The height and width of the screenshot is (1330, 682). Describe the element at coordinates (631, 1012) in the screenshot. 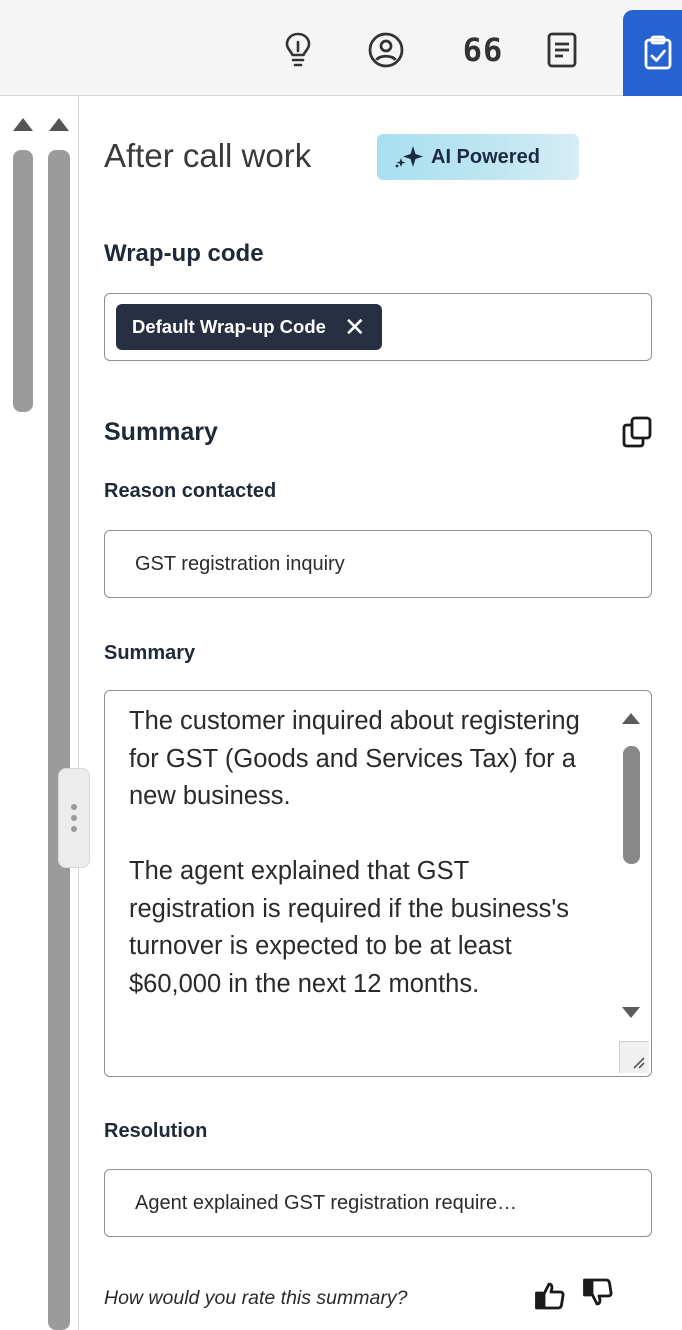

I see `textarea-scroll-down-icon` at that location.